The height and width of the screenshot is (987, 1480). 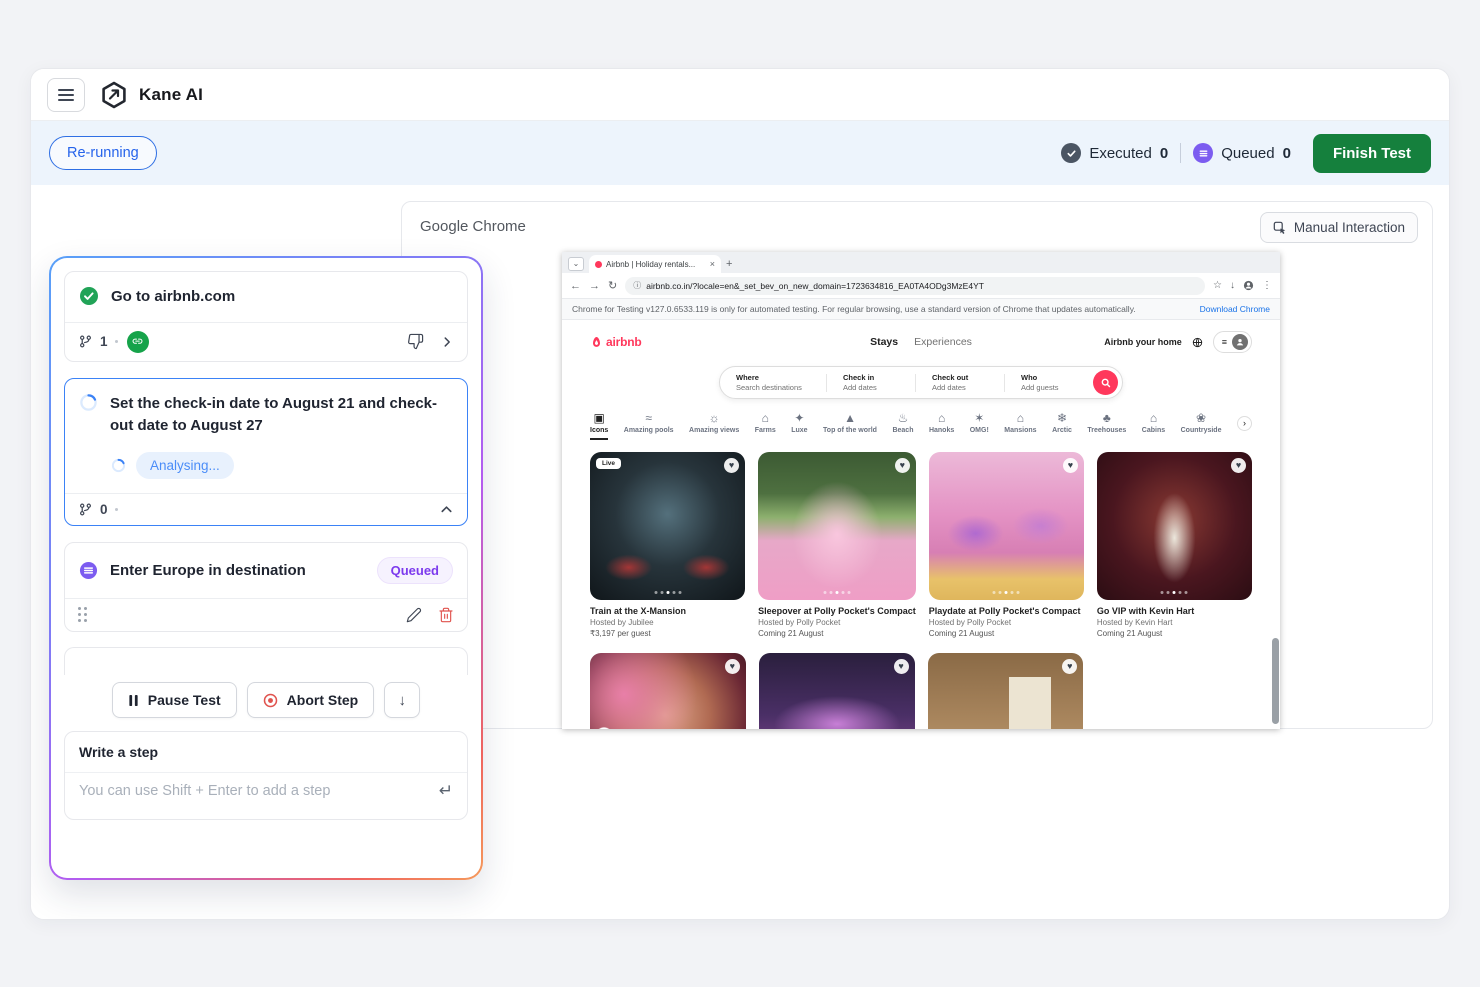 What do you see at coordinates (266, 587) in the screenshot?
I see `step-card-3: Enter Europe in destination Queued` at bounding box center [266, 587].